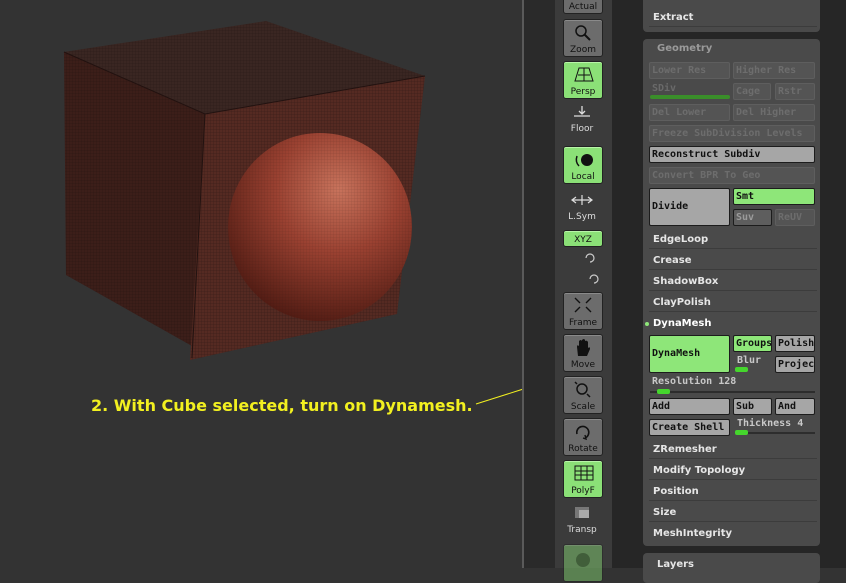  Describe the element at coordinates (732, 133) in the screenshot. I see `freeze-subdivision-button: Freeze SubDivision Levels` at that location.